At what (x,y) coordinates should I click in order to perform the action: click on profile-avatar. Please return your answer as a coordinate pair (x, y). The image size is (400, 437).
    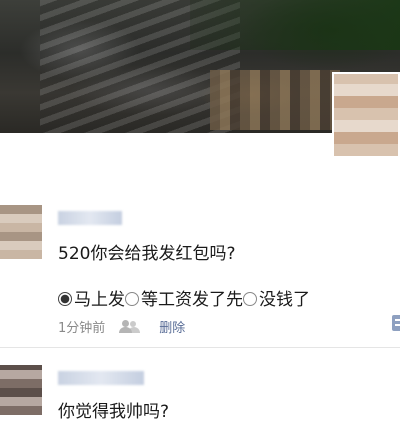
    Looking at the image, I should click on (366, 115).